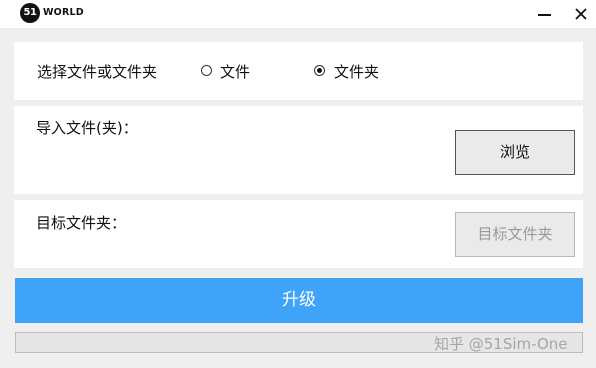  I want to click on minimize-button, so click(545, 14).